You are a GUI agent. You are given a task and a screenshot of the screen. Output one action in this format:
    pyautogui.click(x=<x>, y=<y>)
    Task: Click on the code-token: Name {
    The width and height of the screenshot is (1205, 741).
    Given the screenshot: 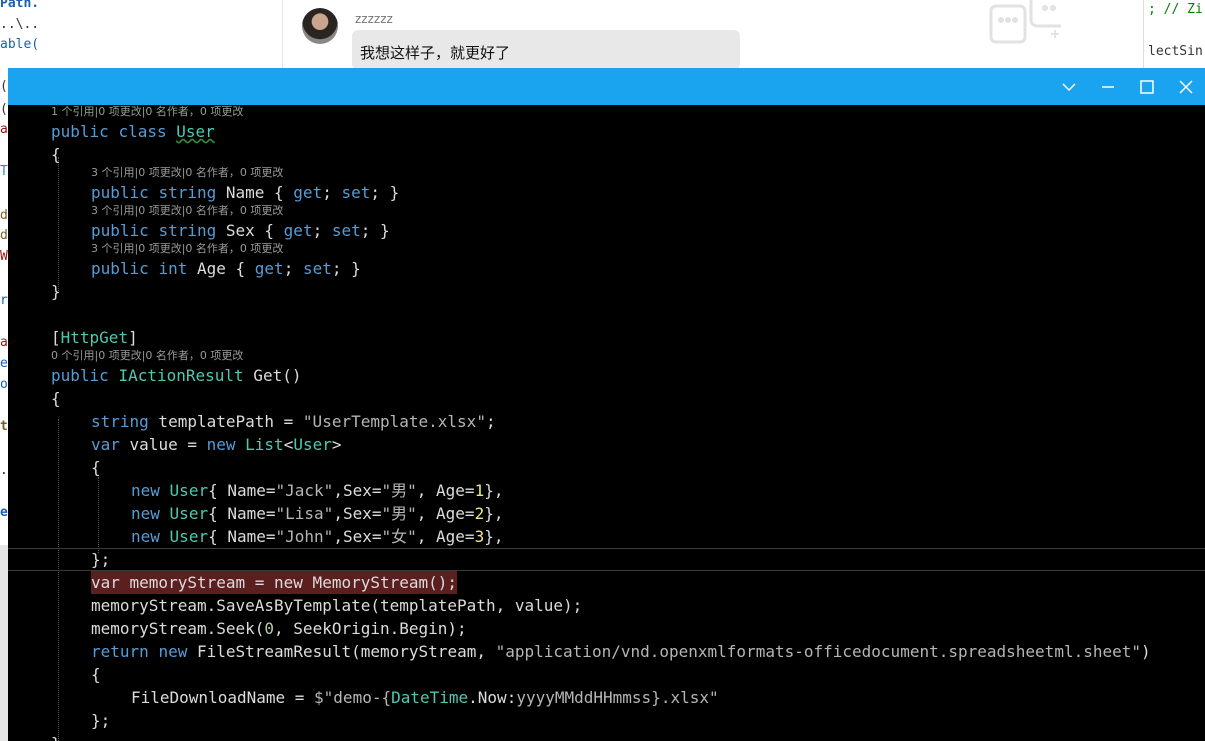 What is the action you would take?
    pyautogui.click(x=255, y=192)
    